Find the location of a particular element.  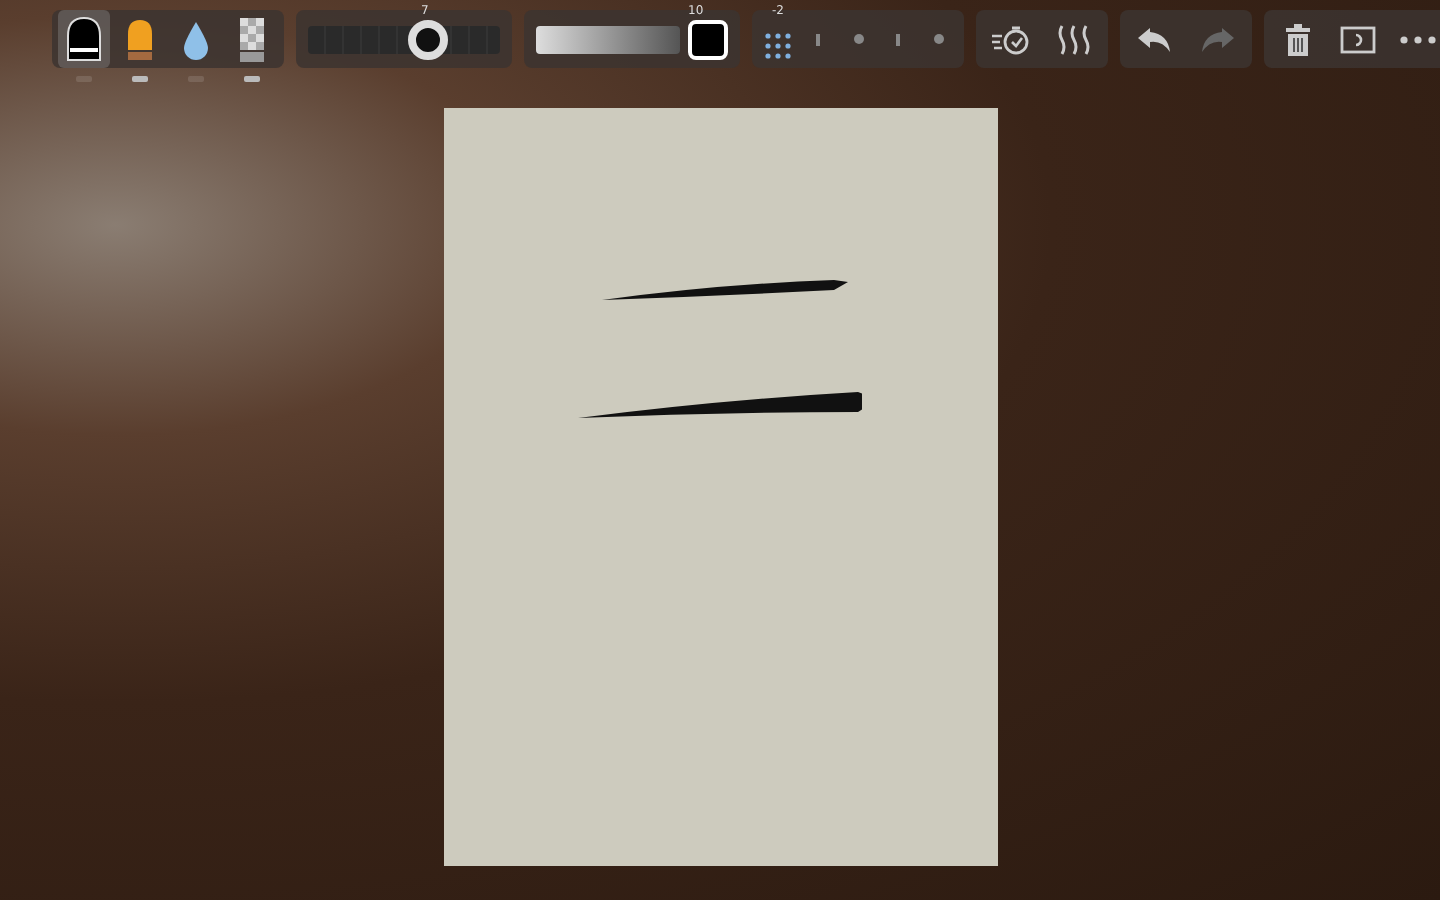

brush-icon is located at coordinates (84, 39).